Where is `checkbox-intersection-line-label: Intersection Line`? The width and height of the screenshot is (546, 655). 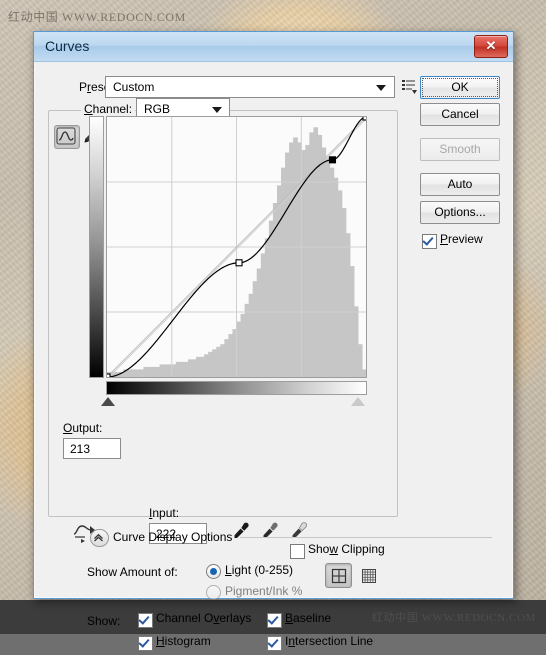 checkbox-intersection-line-label: Intersection Line is located at coordinates (329, 641).